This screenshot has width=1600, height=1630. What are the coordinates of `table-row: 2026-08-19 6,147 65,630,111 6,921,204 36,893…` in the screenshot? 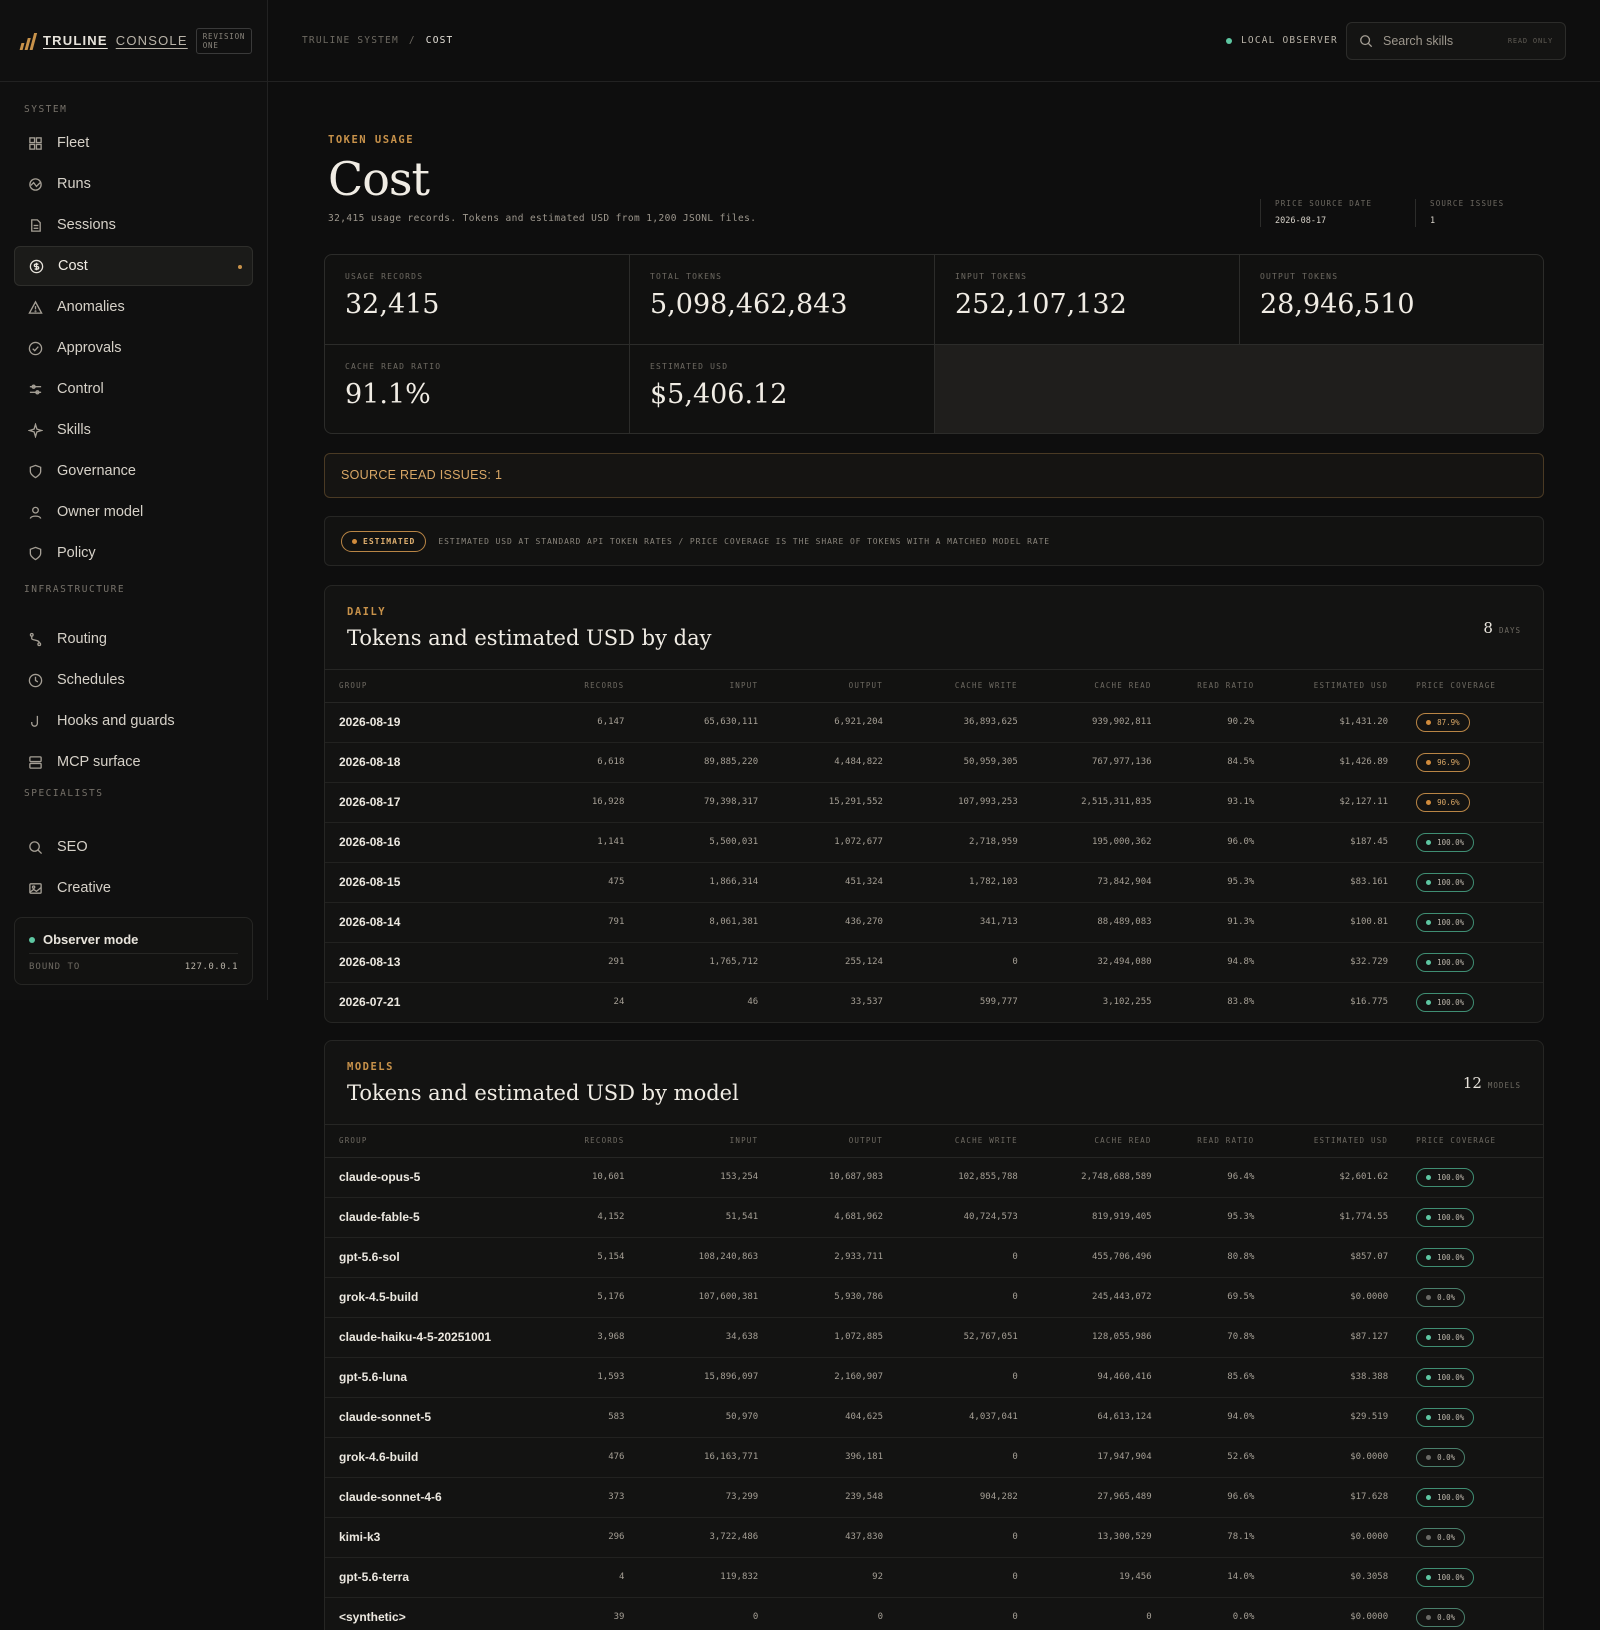 It's located at (934, 722).